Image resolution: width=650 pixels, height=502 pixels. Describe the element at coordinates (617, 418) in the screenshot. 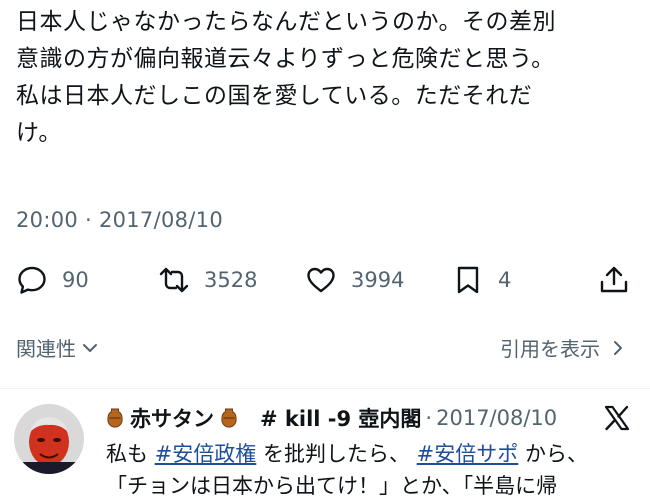

I see `x-logo-icon` at that location.